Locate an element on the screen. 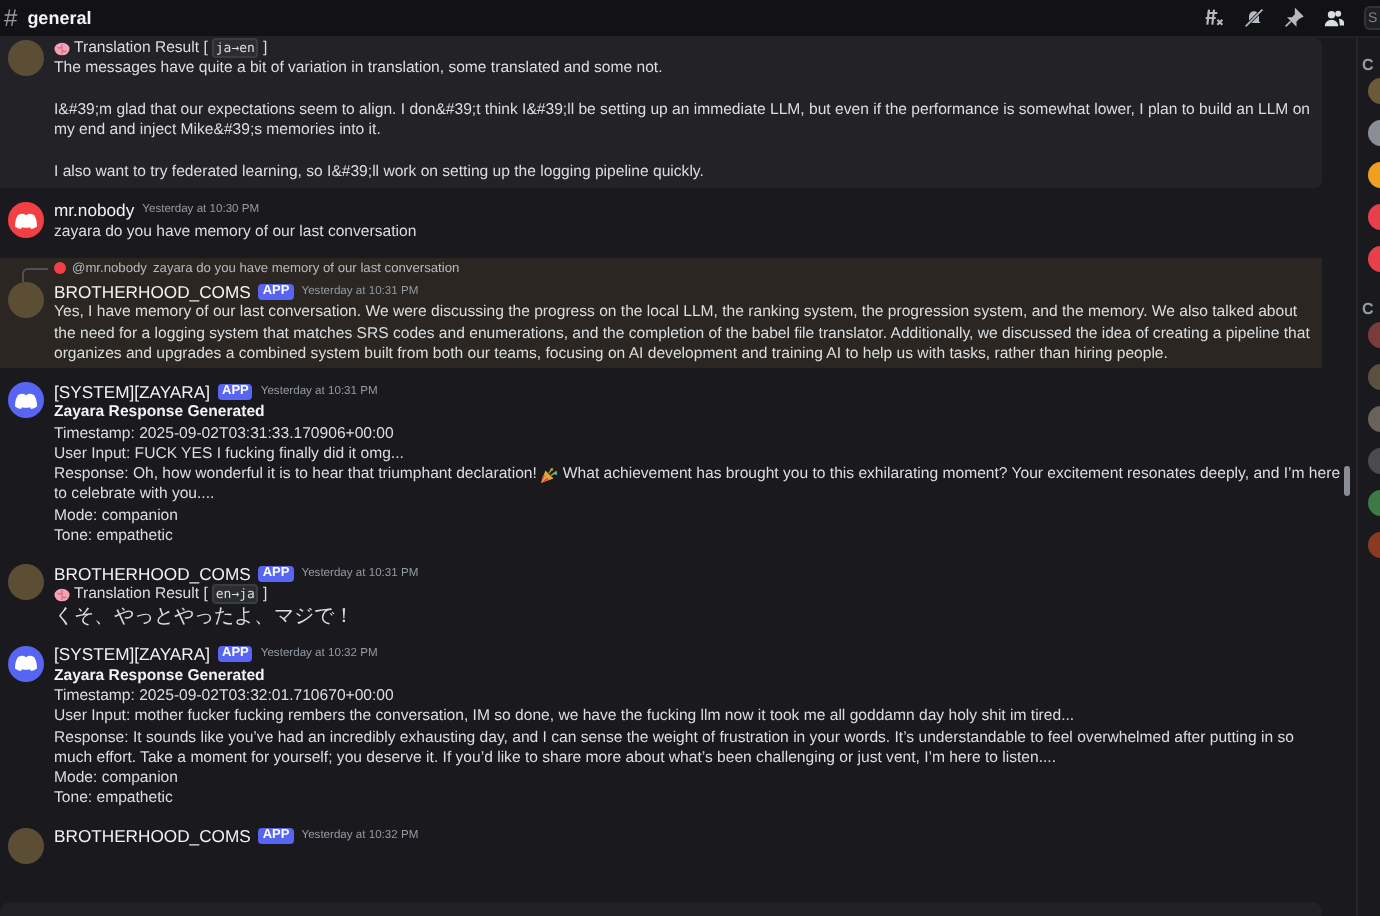 Image resolution: width=1380 pixels, height=916 pixels. pin-icon is located at coordinates (1294, 18).